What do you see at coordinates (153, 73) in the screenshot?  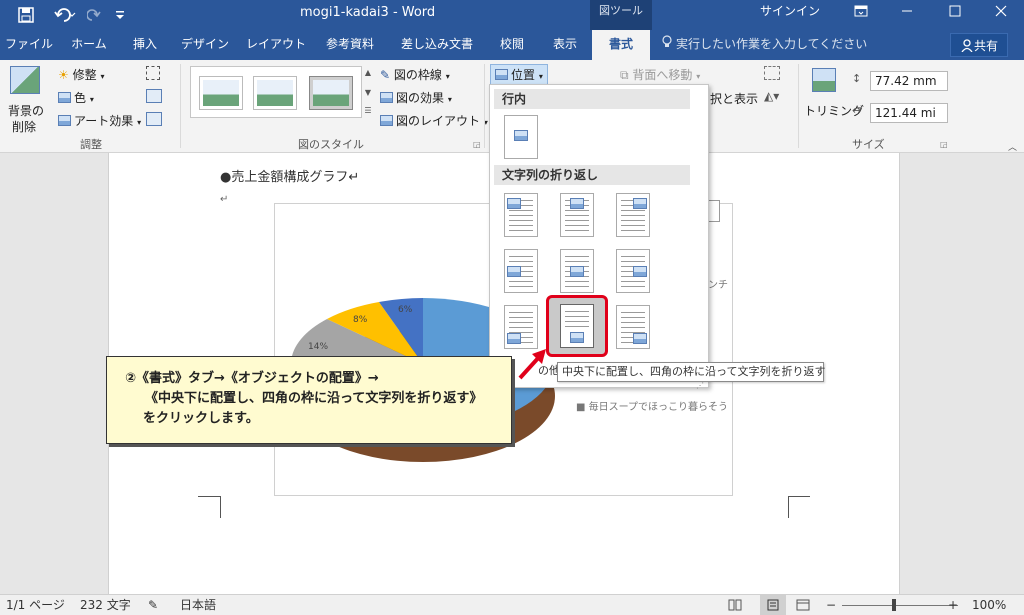 I see `compress-pictures-icon` at bounding box center [153, 73].